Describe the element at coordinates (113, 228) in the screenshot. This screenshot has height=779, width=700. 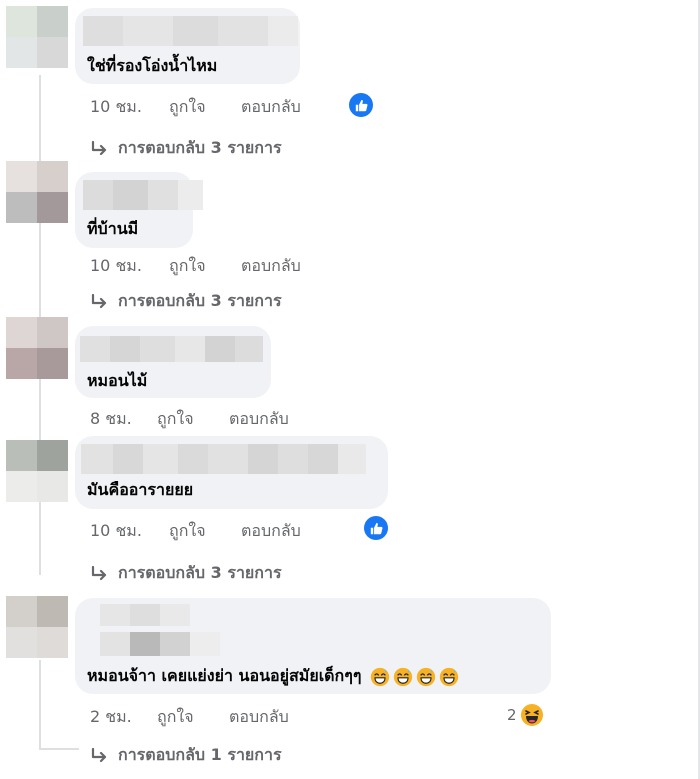
I see `comment-text: ที่บ้านมี` at that location.